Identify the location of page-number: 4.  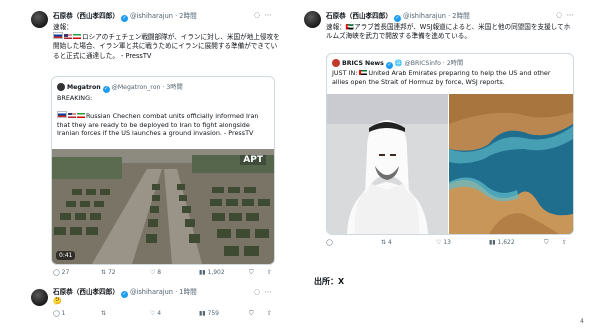
(582, 321).